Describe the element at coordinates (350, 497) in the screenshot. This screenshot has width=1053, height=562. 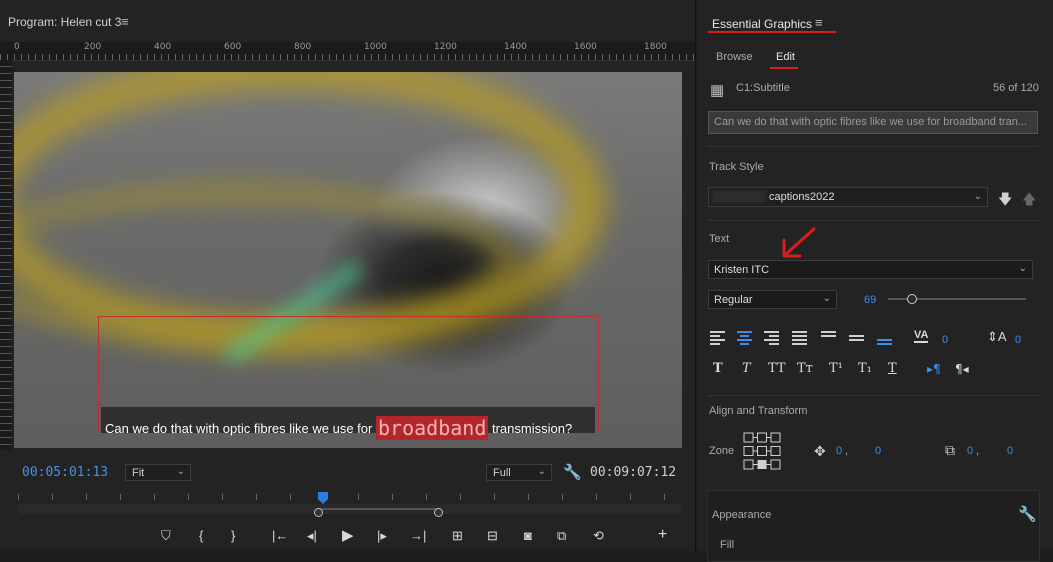
I see `timeline-ticks` at that location.